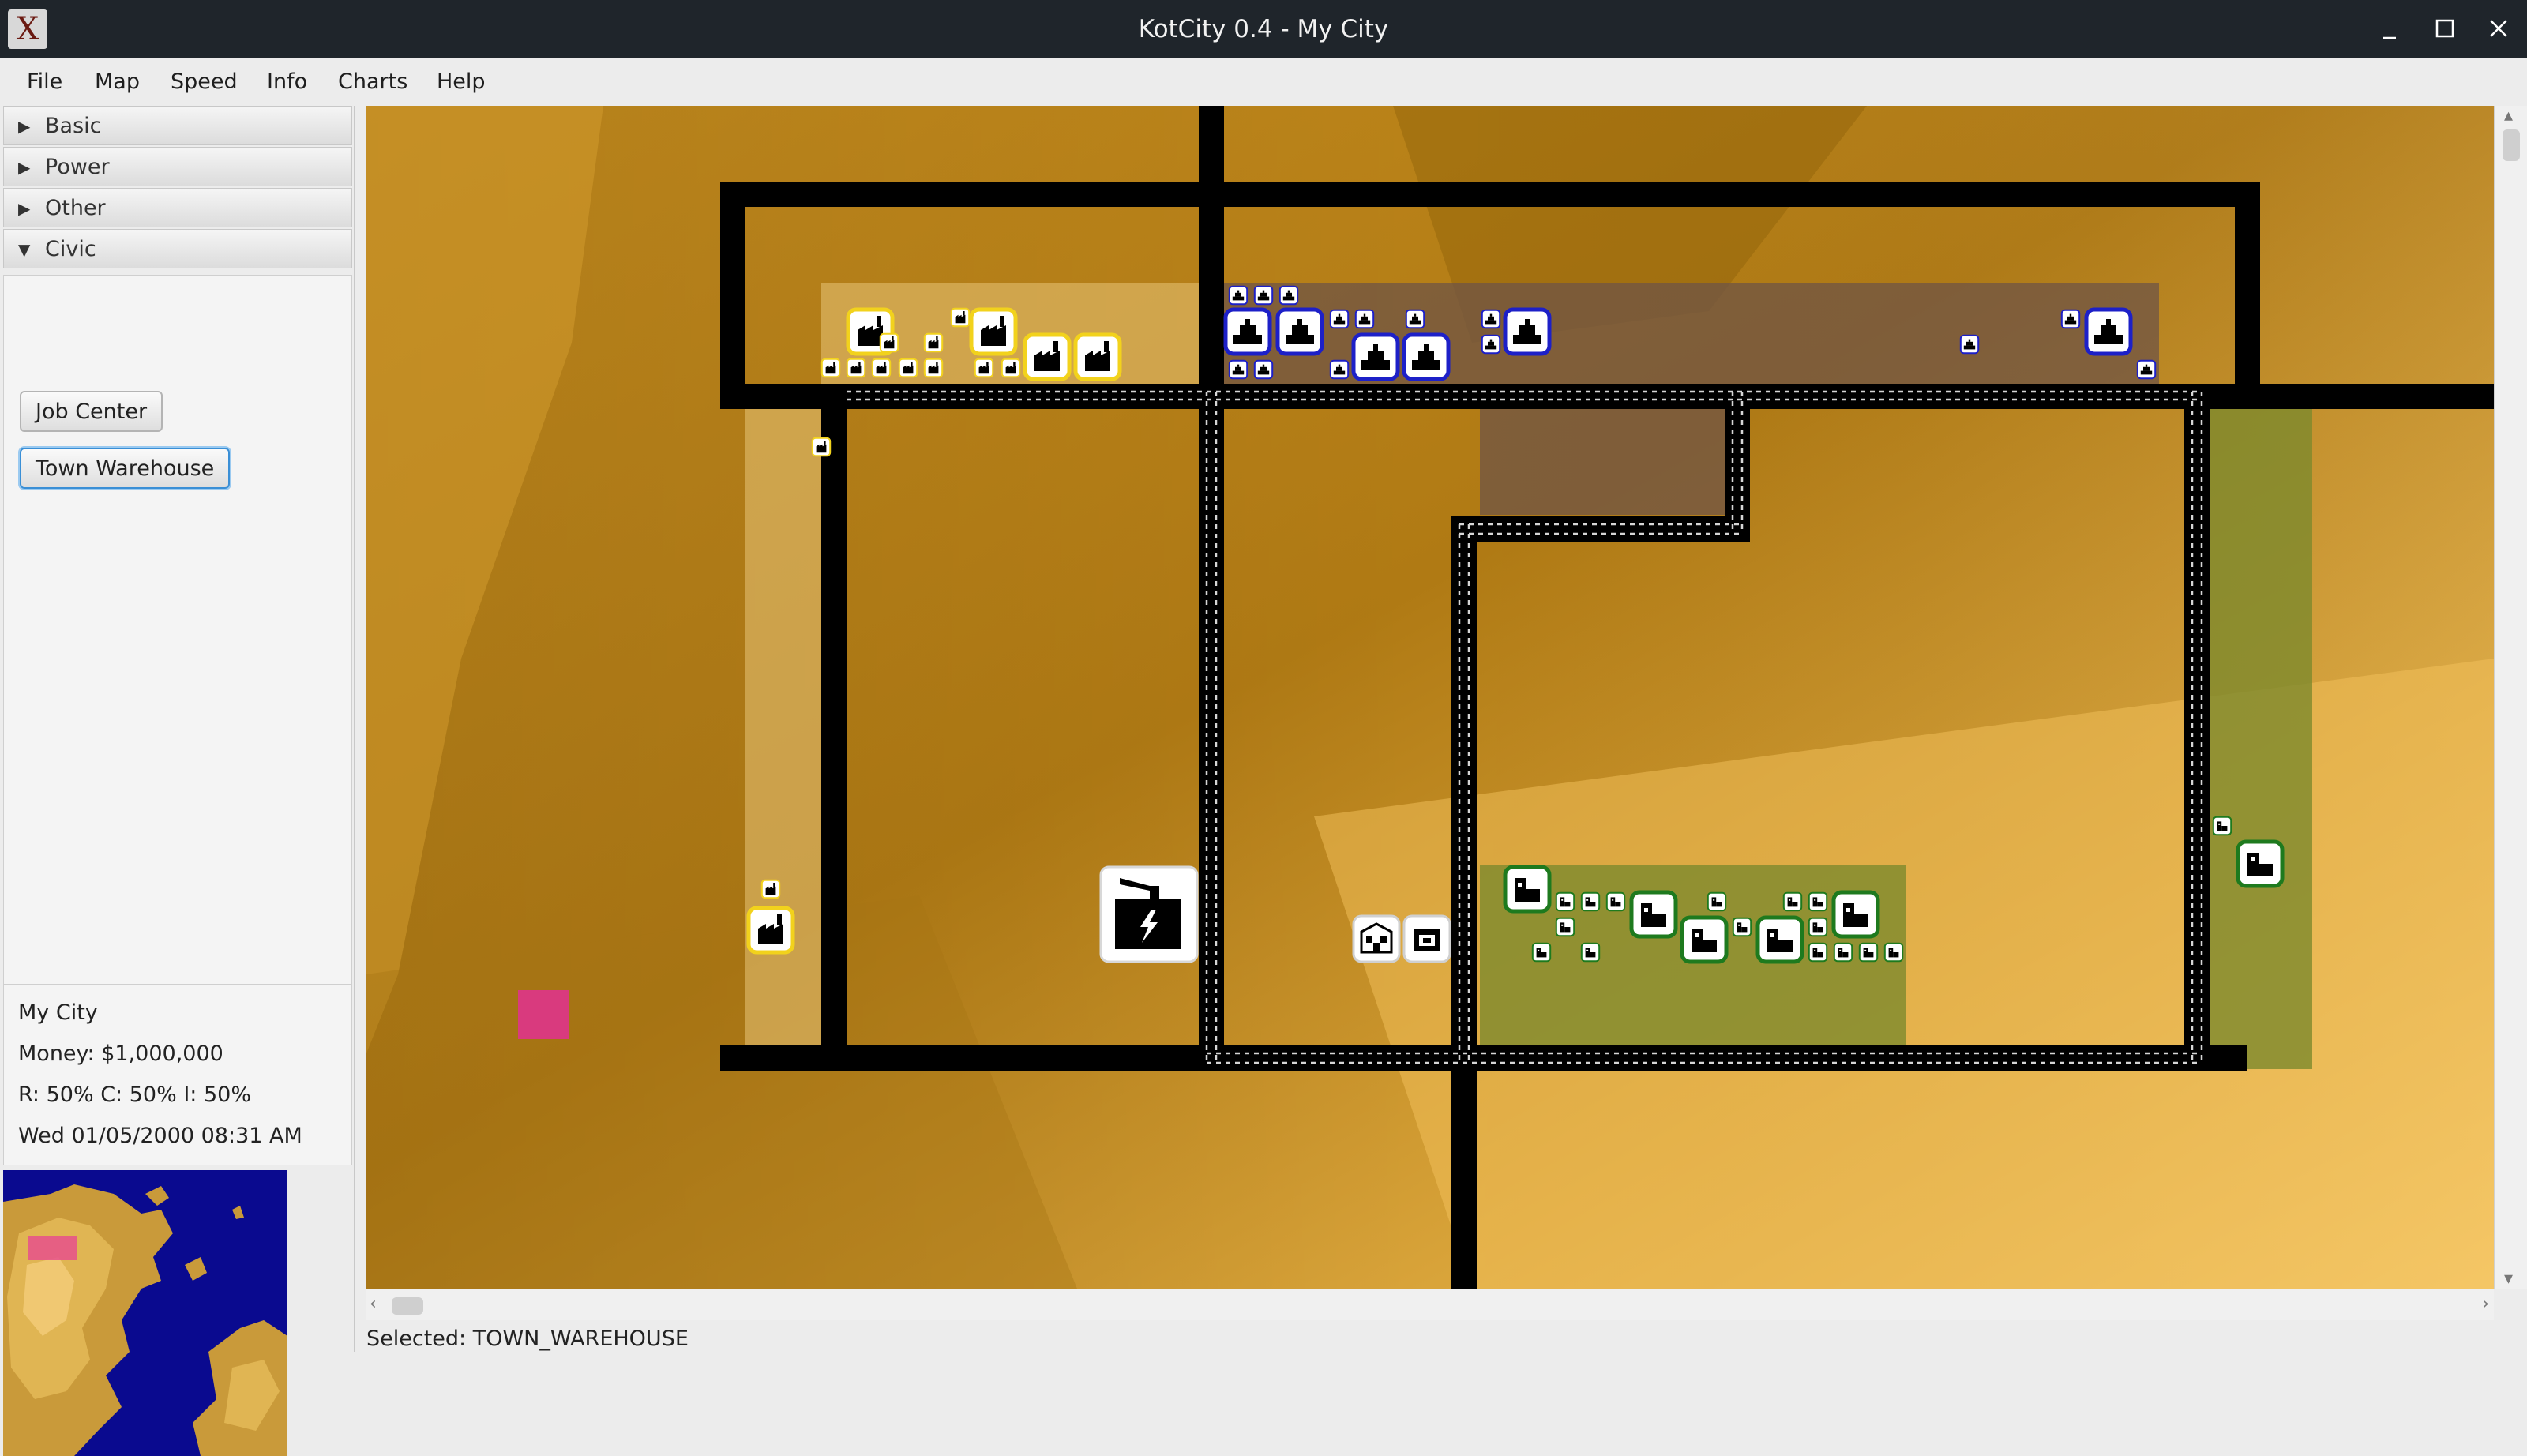 This screenshot has height=1456, width=2527. I want to click on section-label: Power, so click(77, 167).